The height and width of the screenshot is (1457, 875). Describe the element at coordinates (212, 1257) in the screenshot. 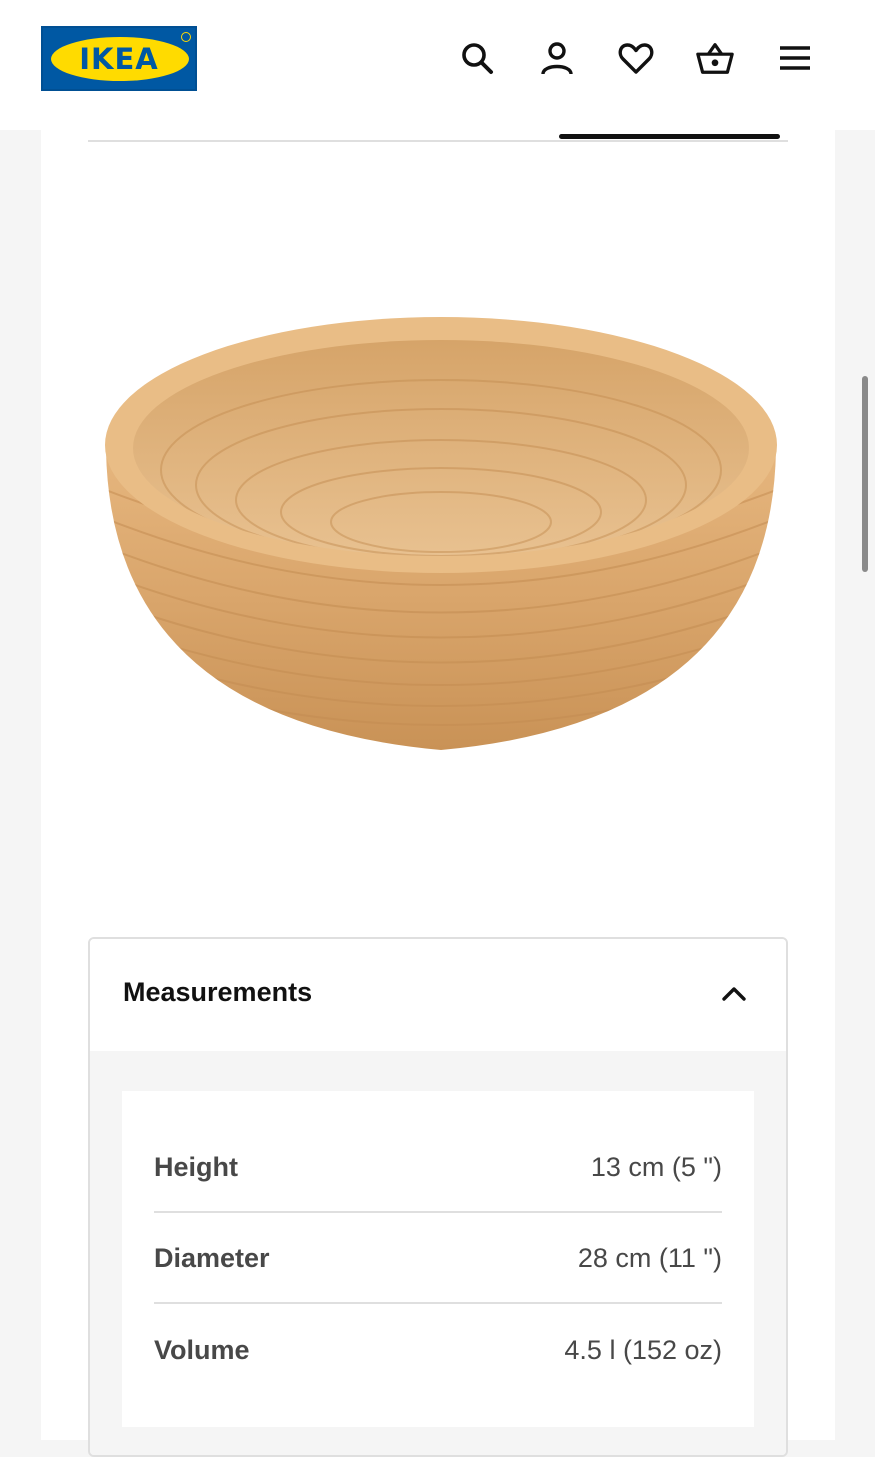

I see `measurement-label: Diameter` at that location.